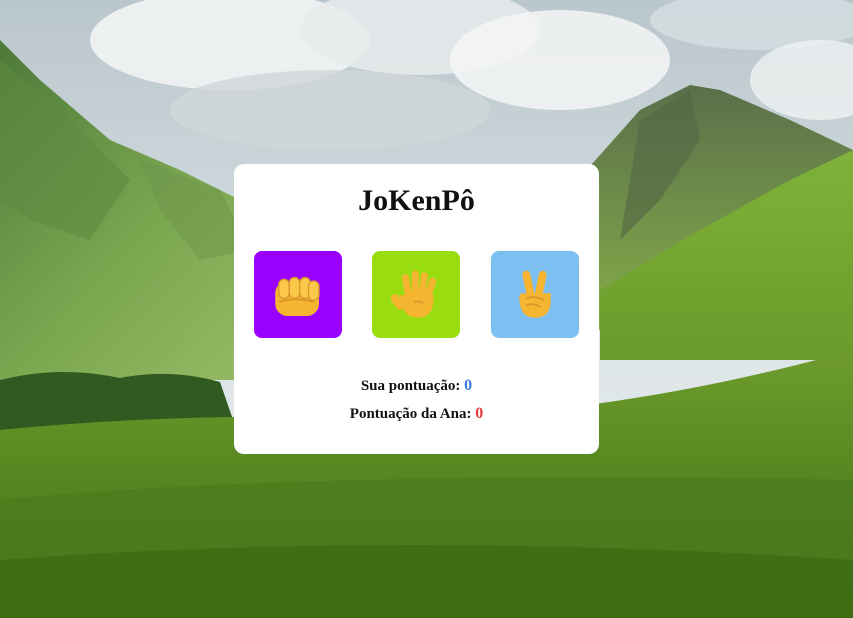 The height and width of the screenshot is (618, 853). Describe the element at coordinates (410, 386) in the screenshot. I see `player-score-label: Sua pontuação:` at that location.